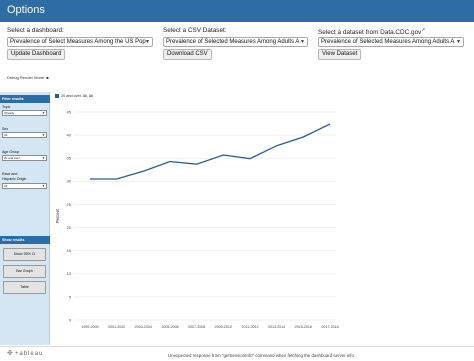 The image size is (474, 361). What do you see at coordinates (9, 113) in the screenshot?
I see `topic-select-value: Obesity` at bounding box center [9, 113].